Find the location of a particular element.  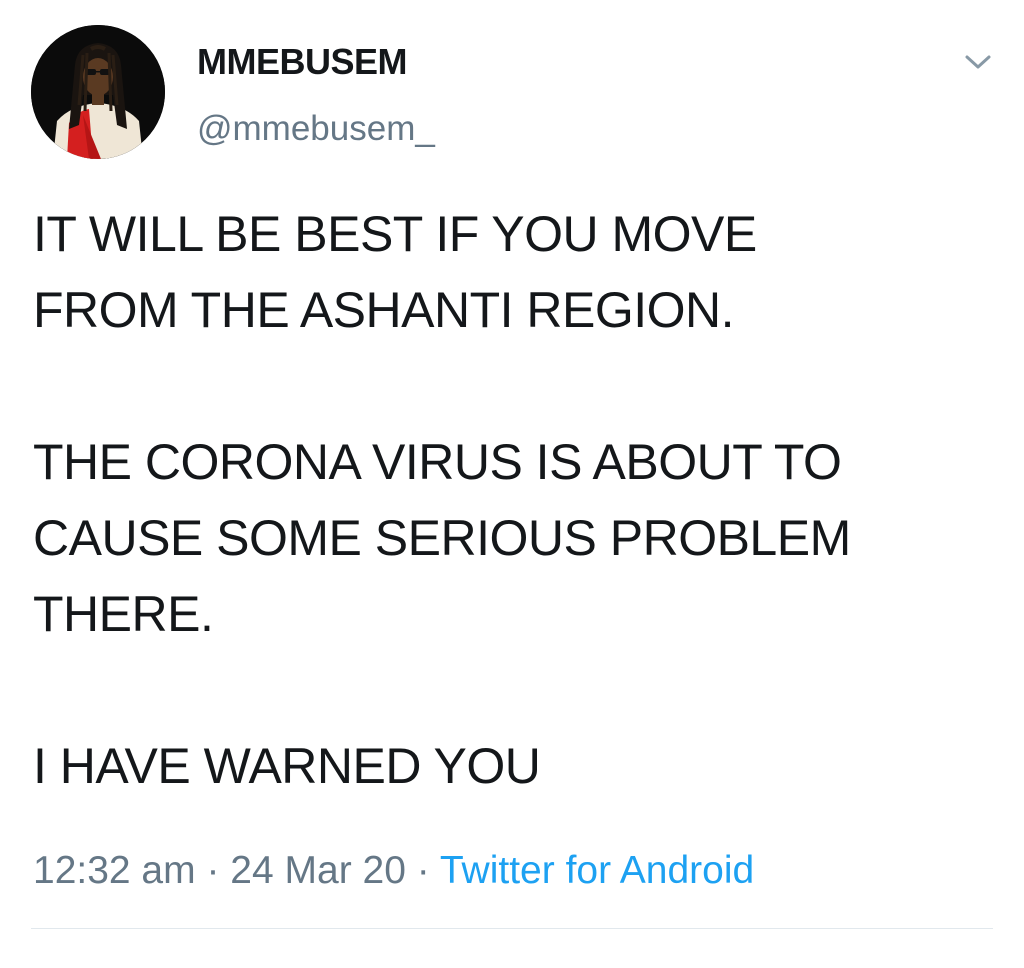

tweet-time: 12:32 am is located at coordinates (114, 870).